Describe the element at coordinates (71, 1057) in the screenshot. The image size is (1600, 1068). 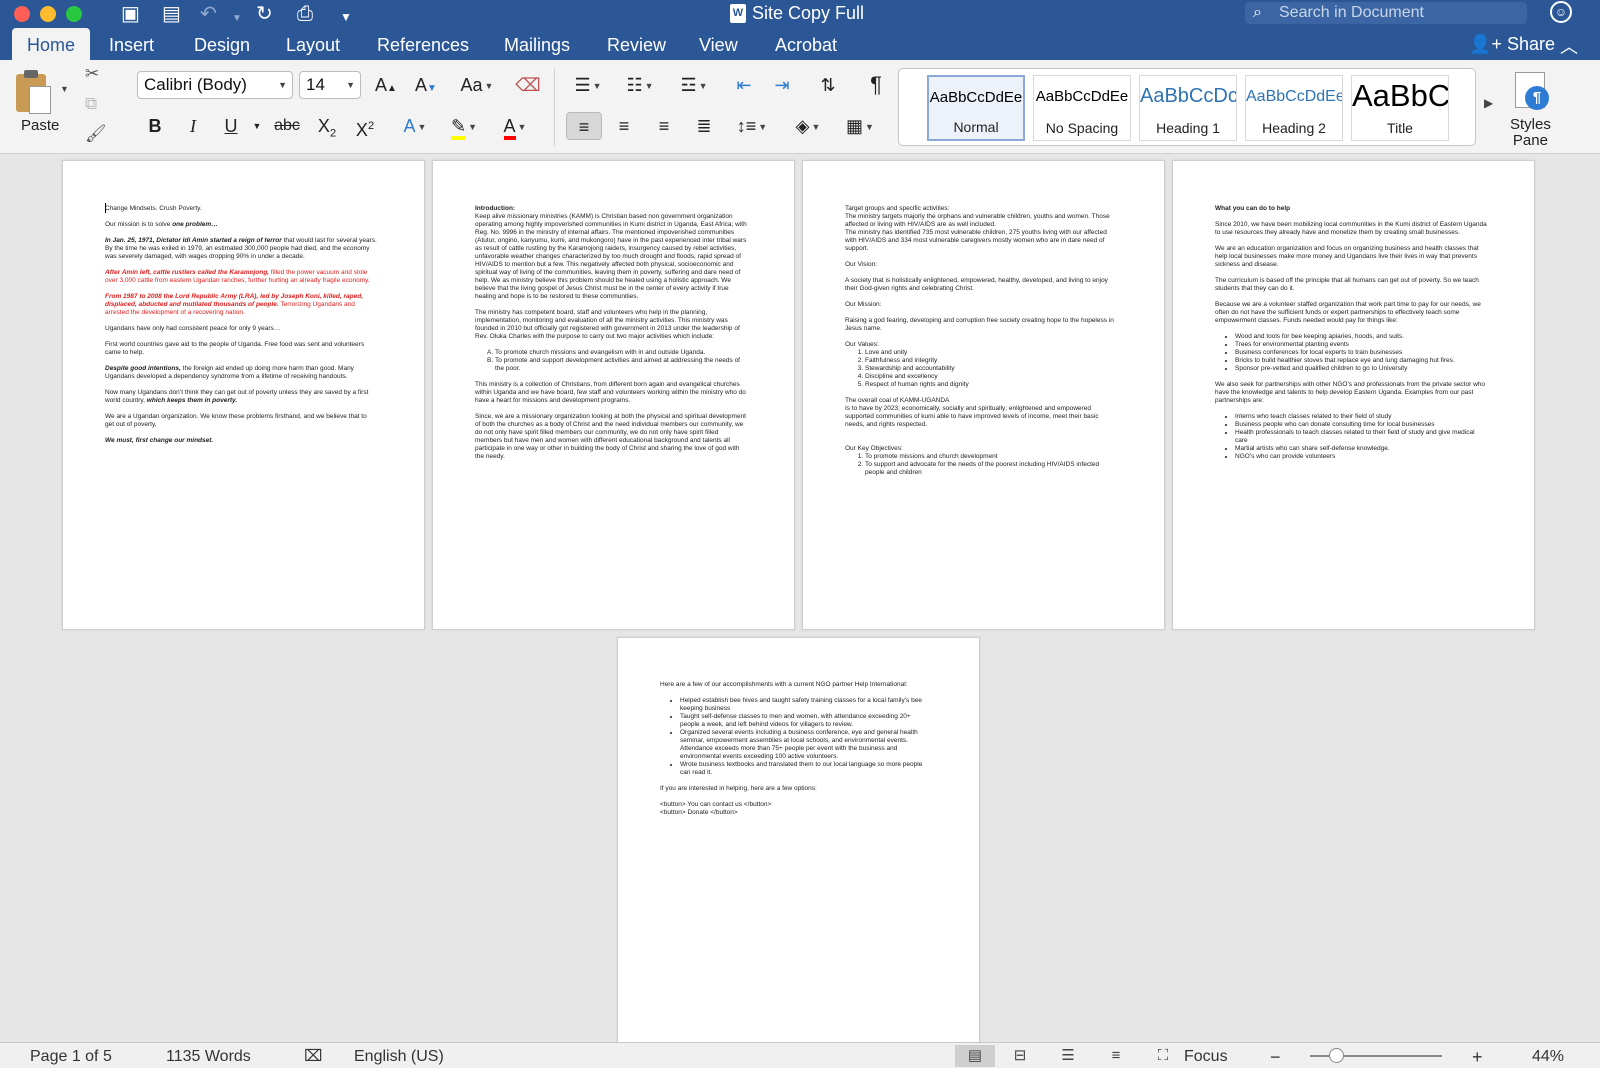
I see `page-count: Page 1 of 5` at that location.